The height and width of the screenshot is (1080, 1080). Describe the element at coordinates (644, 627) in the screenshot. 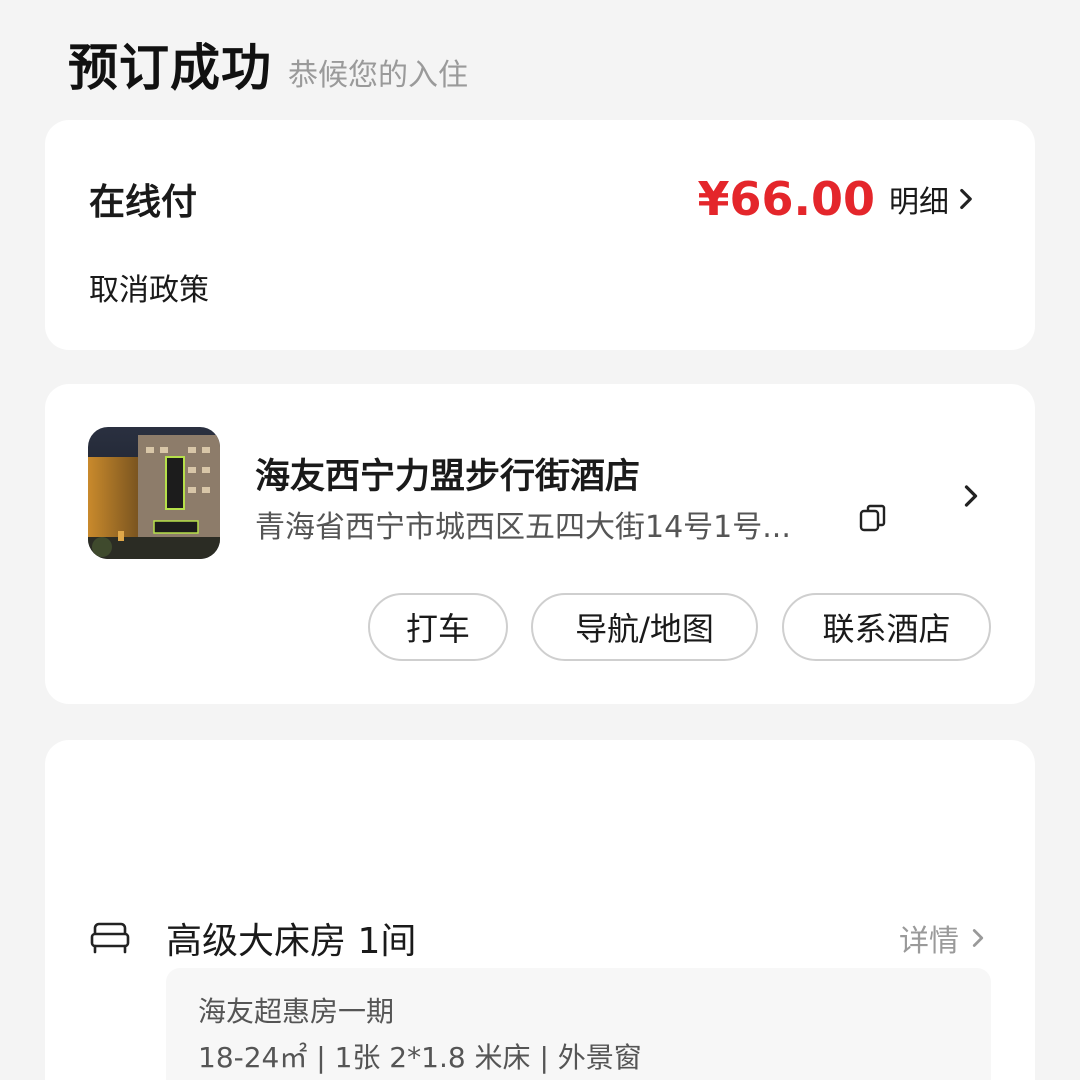

I see `navigation-map-button: 导航/地图` at that location.